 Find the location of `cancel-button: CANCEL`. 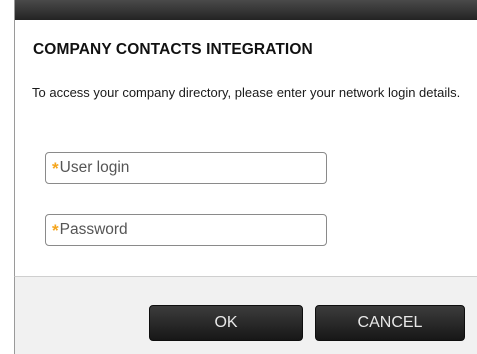

cancel-button: CANCEL is located at coordinates (390, 323).